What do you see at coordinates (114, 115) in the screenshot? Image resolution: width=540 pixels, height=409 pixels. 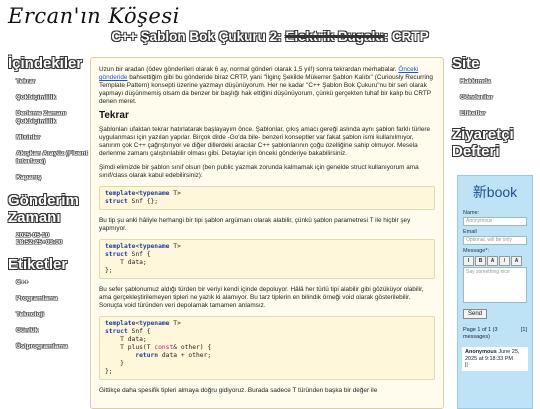 I see `section-heading: Tekrar` at bounding box center [114, 115].